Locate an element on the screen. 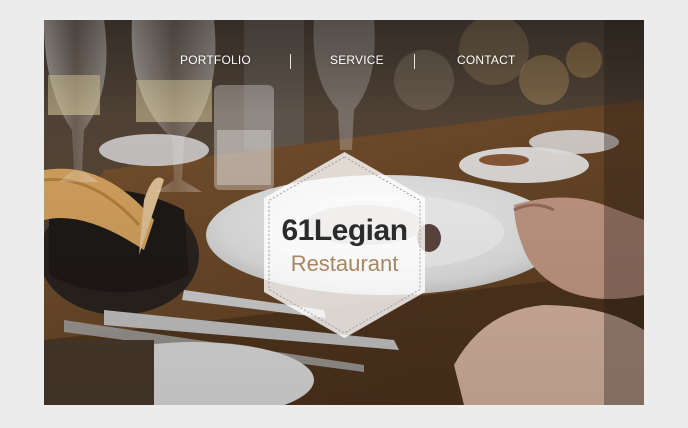 The width and height of the screenshot is (688, 428). logo-title: 61Legian is located at coordinates (344, 230).